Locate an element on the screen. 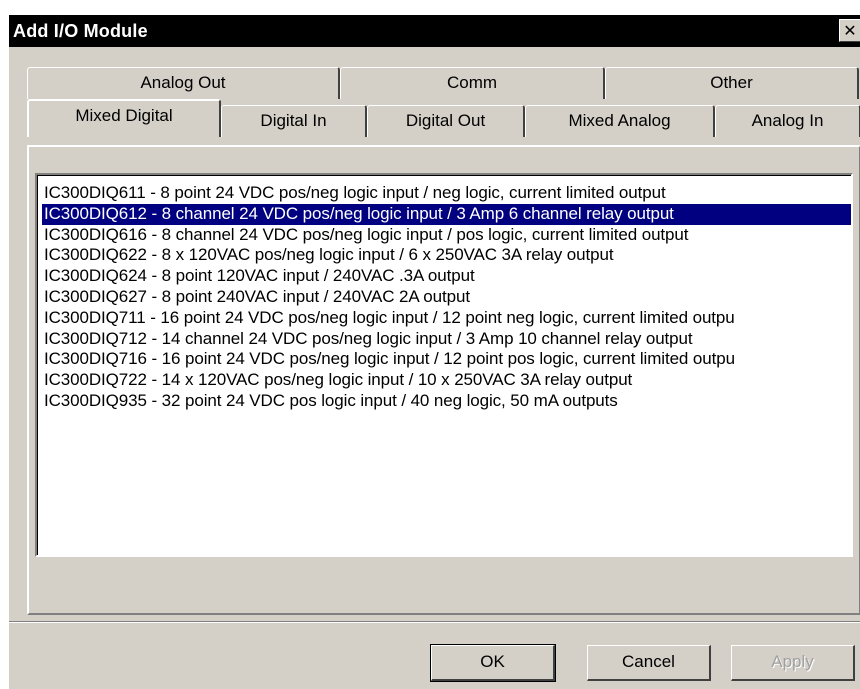 The height and width of the screenshot is (689, 860). tab-analog-in: Analog In is located at coordinates (787, 121).